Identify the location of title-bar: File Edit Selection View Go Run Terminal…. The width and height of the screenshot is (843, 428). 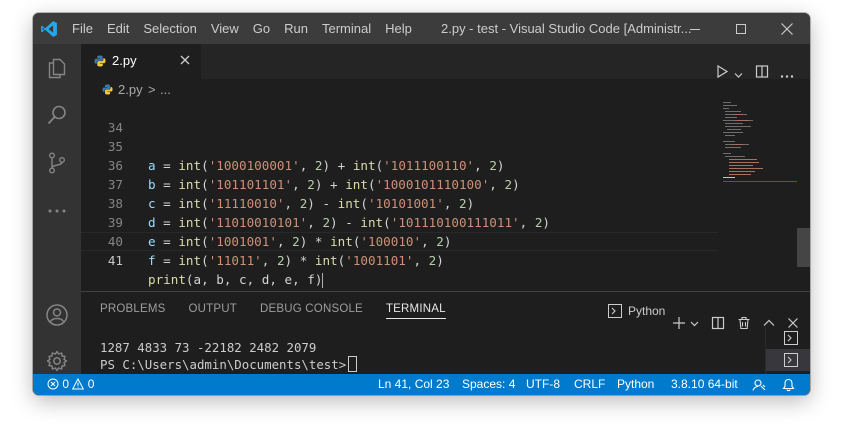
(421, 28).